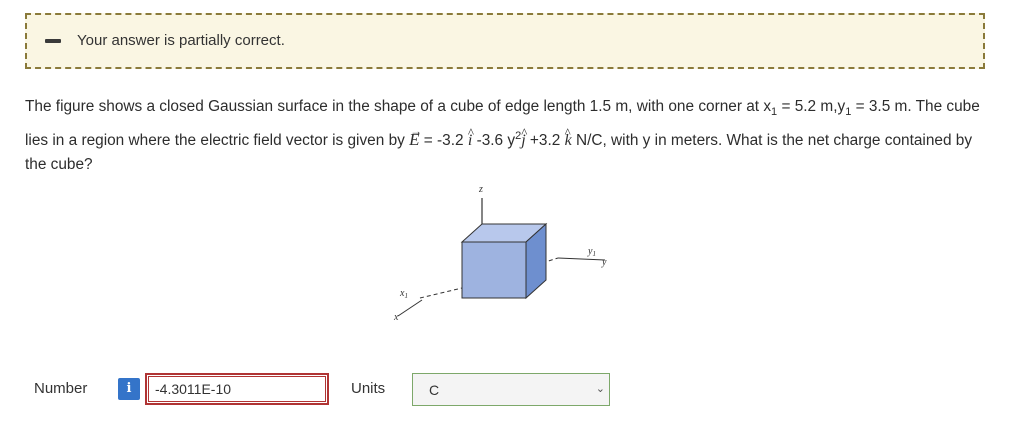 This screenshot has width=1024, height=438. What do you see at coordinates (811, 106) in the screenshot?
I see `question-text-part2: = 5.2 m,y` at bounding box center [811, 106].